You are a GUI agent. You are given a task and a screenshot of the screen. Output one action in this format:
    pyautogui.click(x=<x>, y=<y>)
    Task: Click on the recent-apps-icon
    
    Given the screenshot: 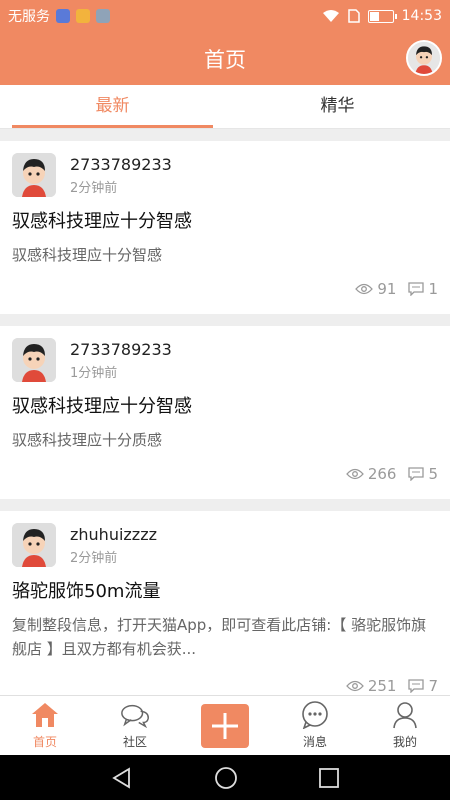 What is the action you would take?
    pyautogui.click(x=329, y=777)
    